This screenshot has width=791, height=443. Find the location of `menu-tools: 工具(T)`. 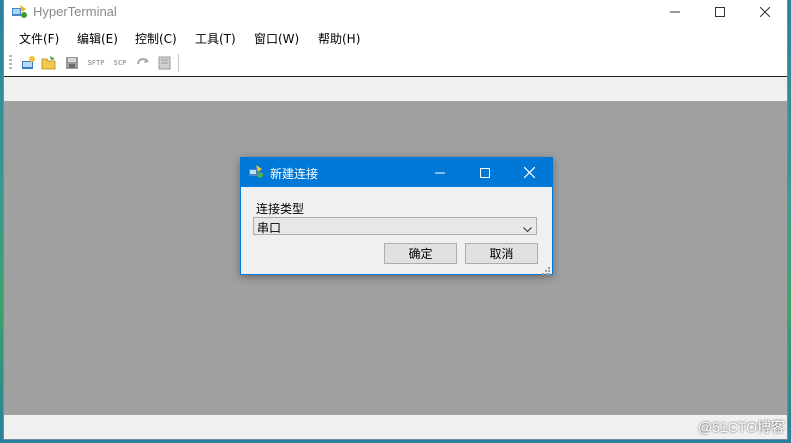

menu-tools: 工具(T) is located at coordinates (215, 38).